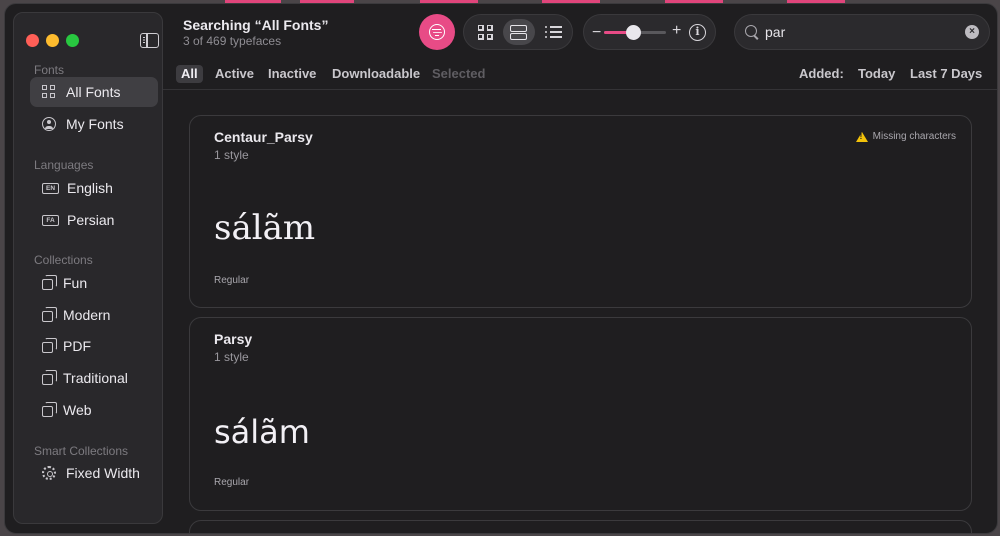 This screenshot has width=1000, height=536. Describe the element at coordinates (233, 339) in the screenshot. I see `font-family-name: Parsy` at that location.